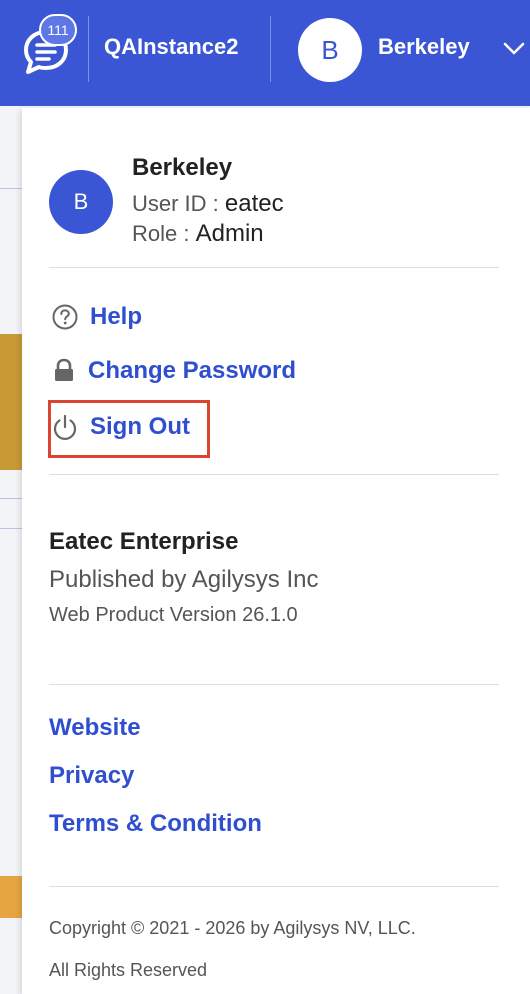 This screenshot has width=530, height=994. Describe the element at coordinates (129, 429) in the screenshot. I see `sign-out-highlight` at that location.